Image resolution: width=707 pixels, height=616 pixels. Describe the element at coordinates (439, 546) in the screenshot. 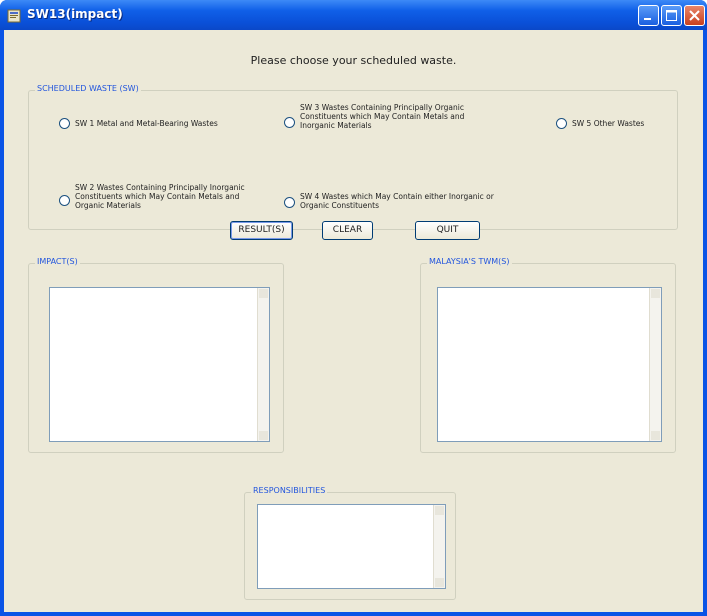

I see `responsibilities-scrollbar` at that location.